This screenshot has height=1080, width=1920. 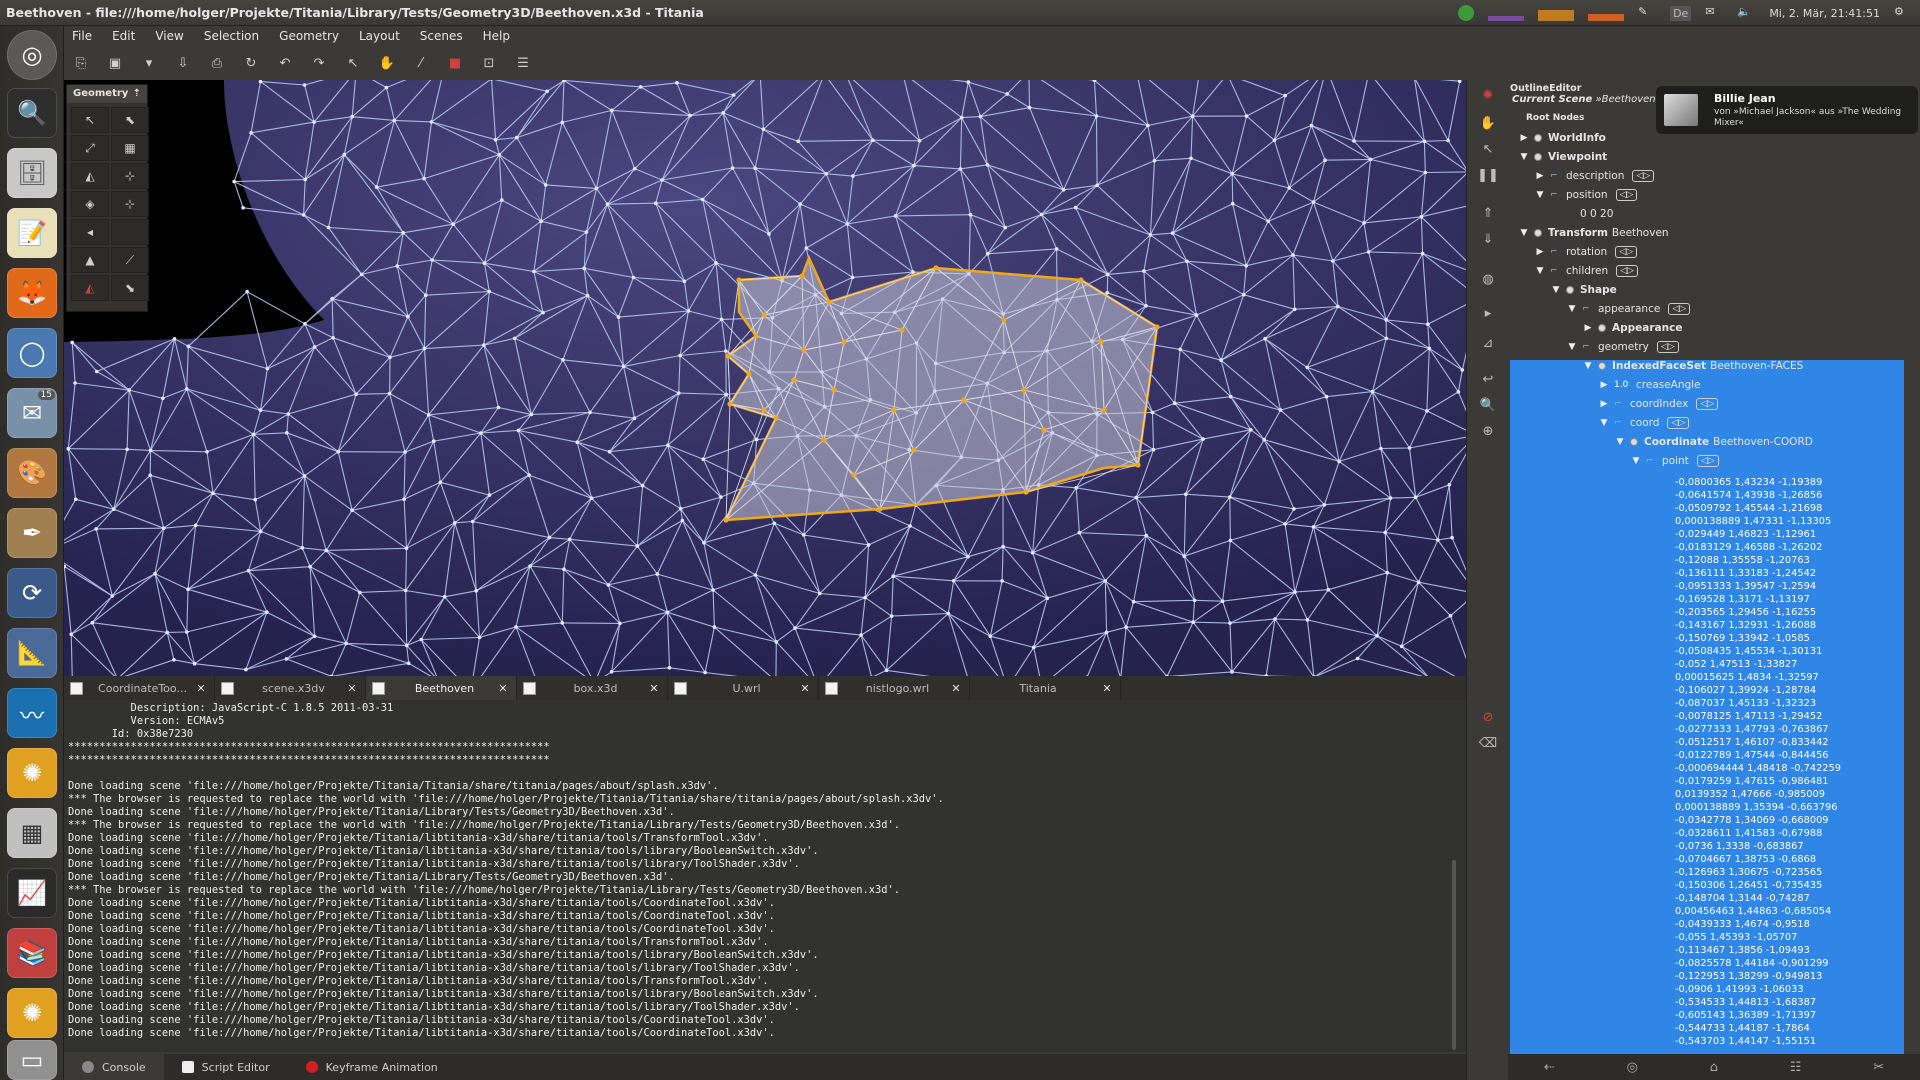 I want to click on tab-scene: scene.x3dv ✕, so click(x=290, y=688).